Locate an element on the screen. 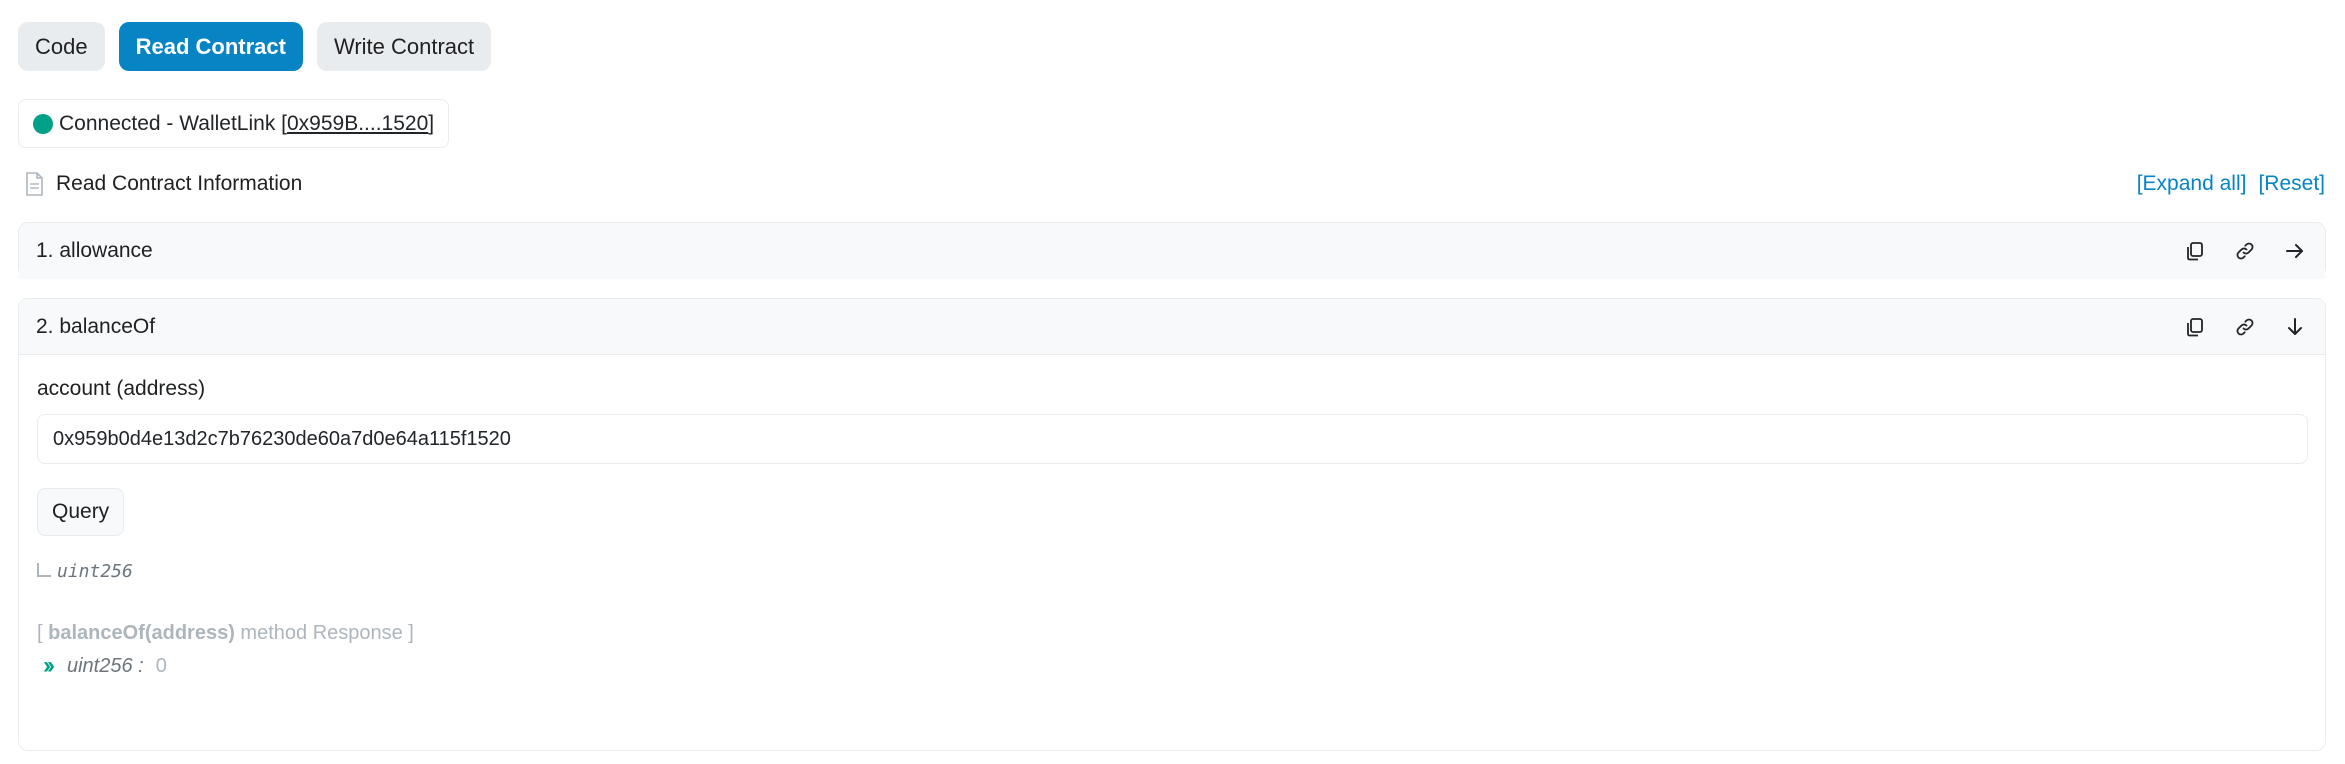 This screenshot has height=764, width=2345. contract-tabs: Code Read Contract Write Contract is located at coordinates (255, 46).